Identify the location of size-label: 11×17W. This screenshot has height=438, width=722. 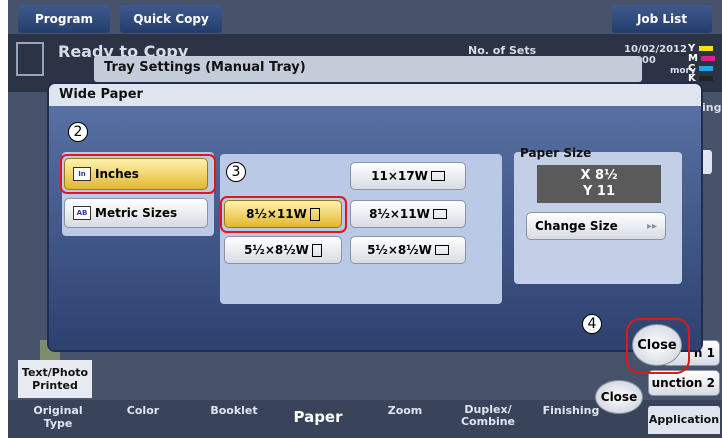
(399, 176).